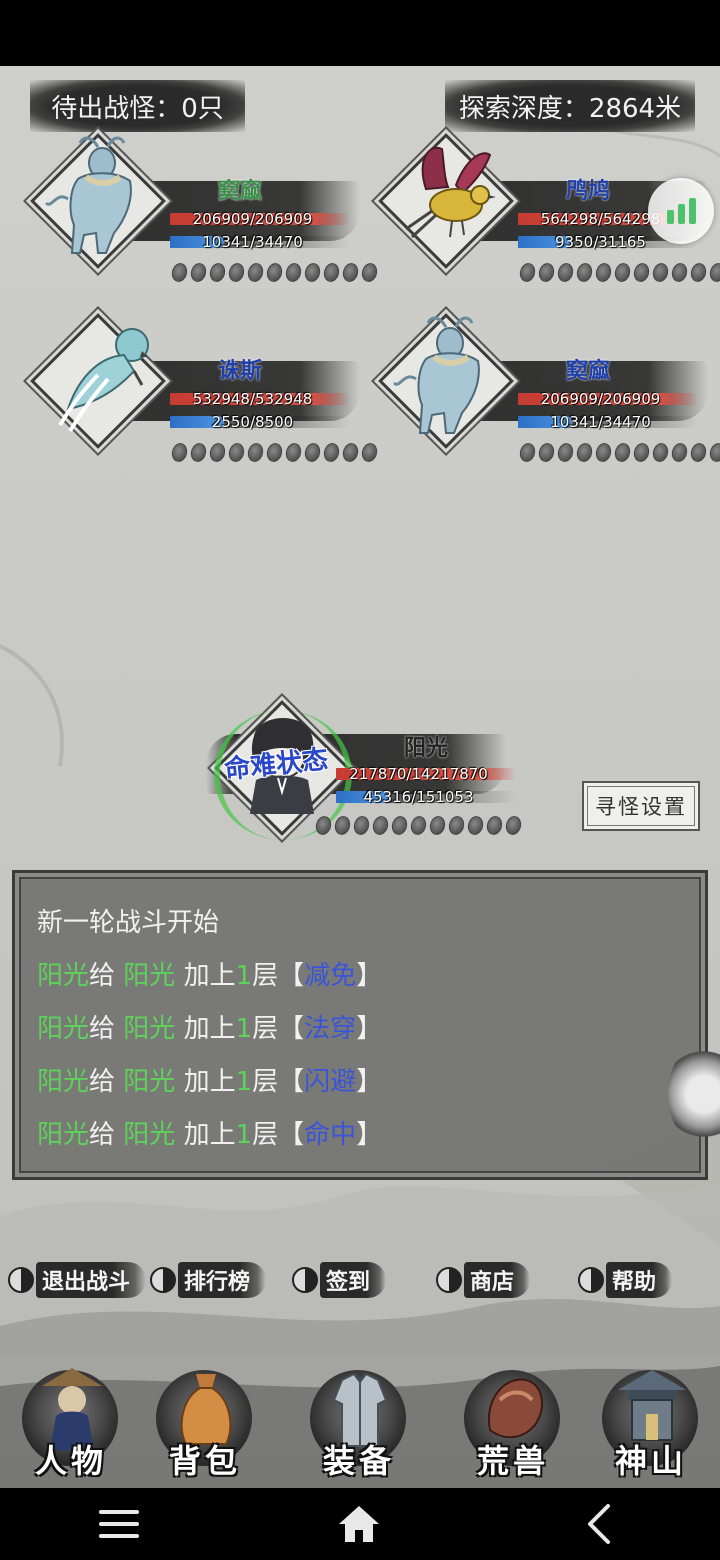  What do you see at coordinates (71, 1422) in the screenshot?
I see `nav-character: 人物` at bounding box center [71, 1422].